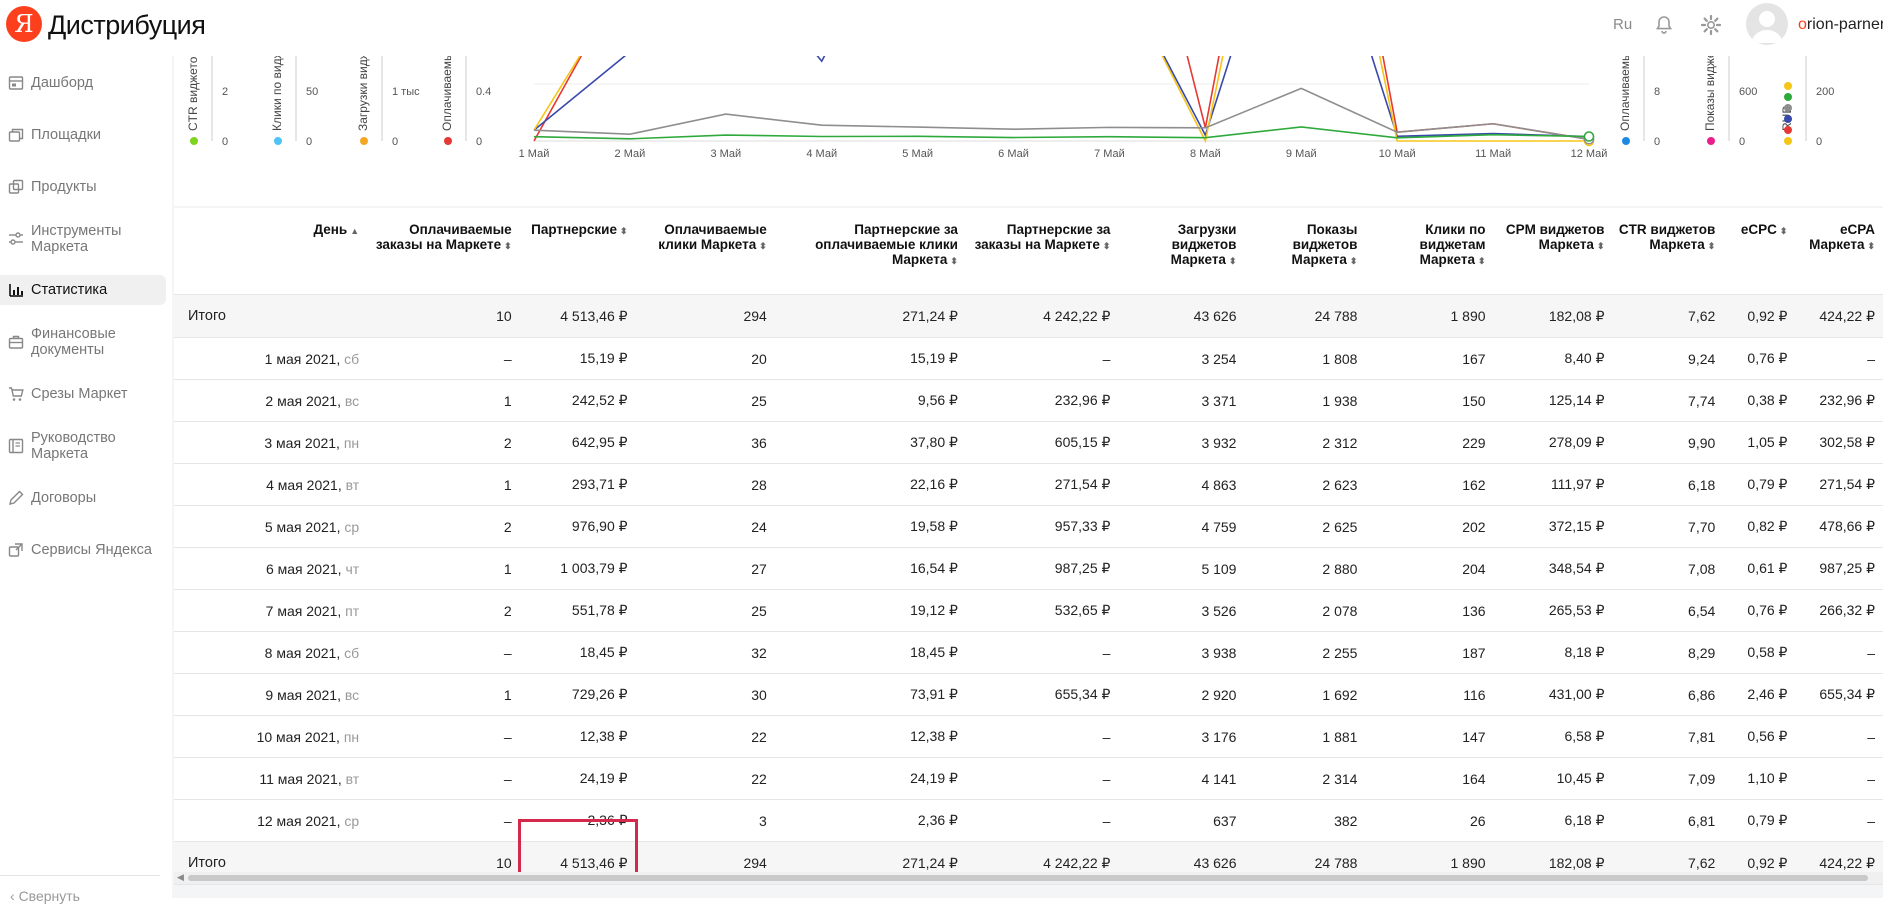 The height and width of the screenshot is (904, 1883). I want to click on table-cell: 150, so click(1429, 400).